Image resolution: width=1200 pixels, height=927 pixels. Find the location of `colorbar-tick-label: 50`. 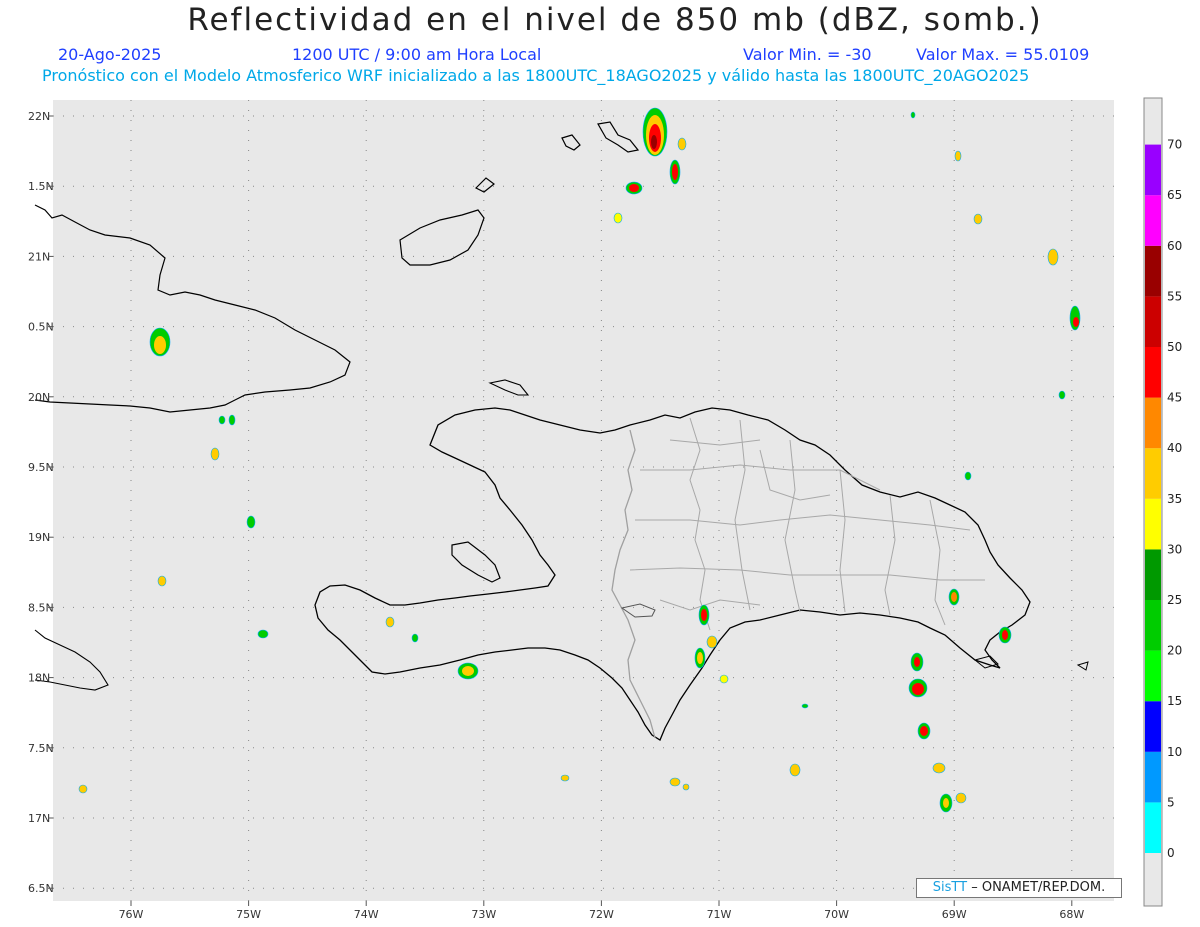

colorbar-tick-label: 50 is located at coordinates (1174, 347).